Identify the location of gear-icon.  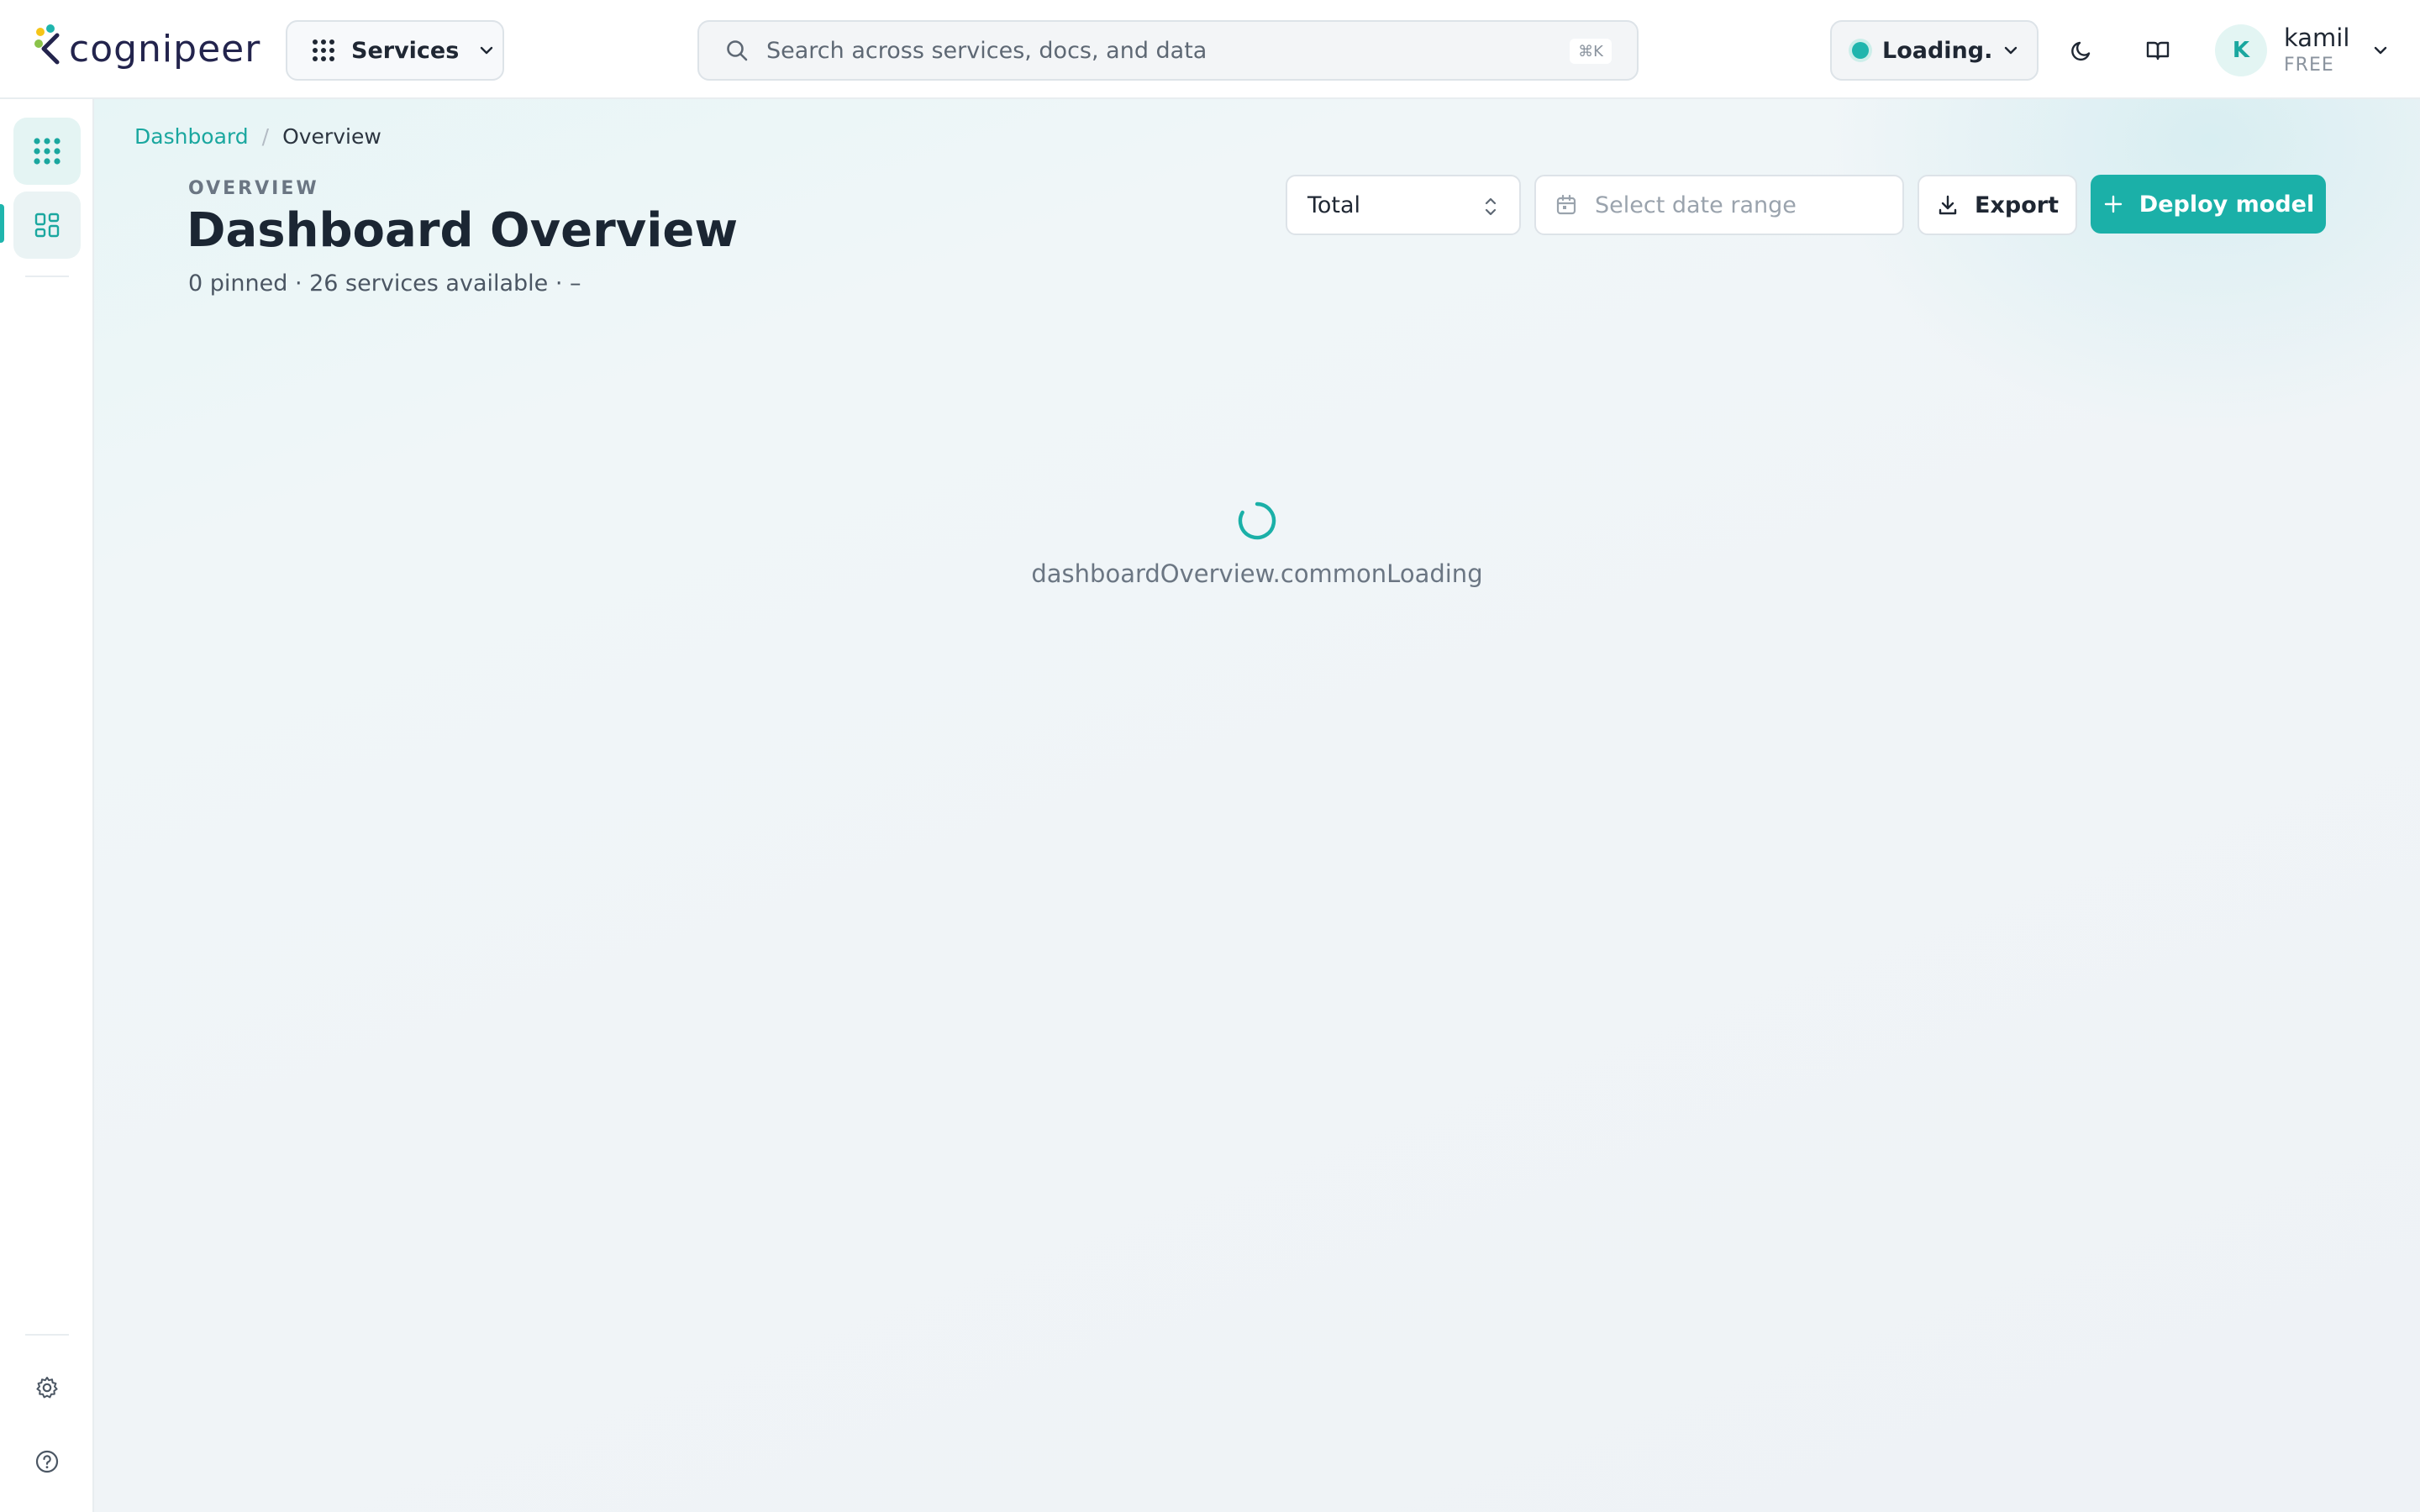
(47, 1388).